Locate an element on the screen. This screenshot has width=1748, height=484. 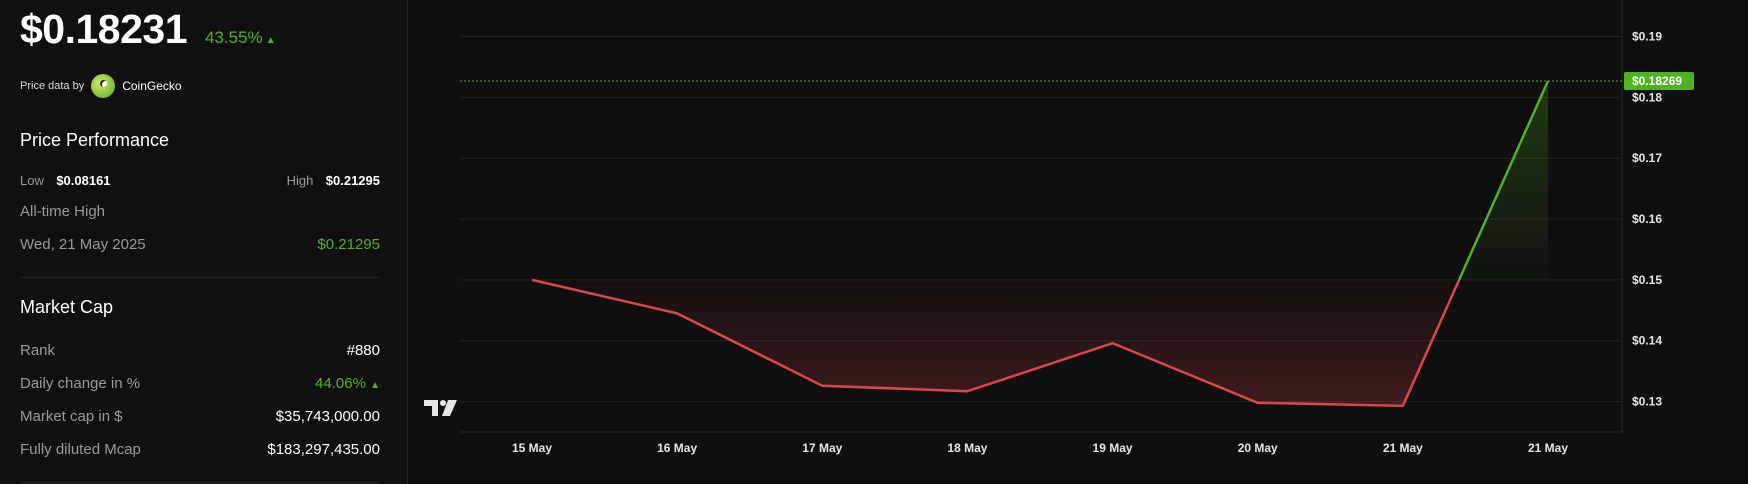
rank-label: Rank is located at coordinates (38, 350).